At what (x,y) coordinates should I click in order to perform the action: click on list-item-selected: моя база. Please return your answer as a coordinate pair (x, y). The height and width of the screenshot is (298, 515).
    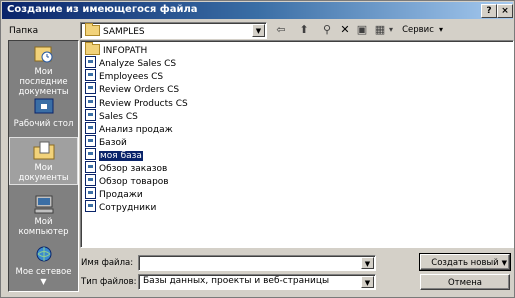
    Looking at the image, I should click on (114, 154).